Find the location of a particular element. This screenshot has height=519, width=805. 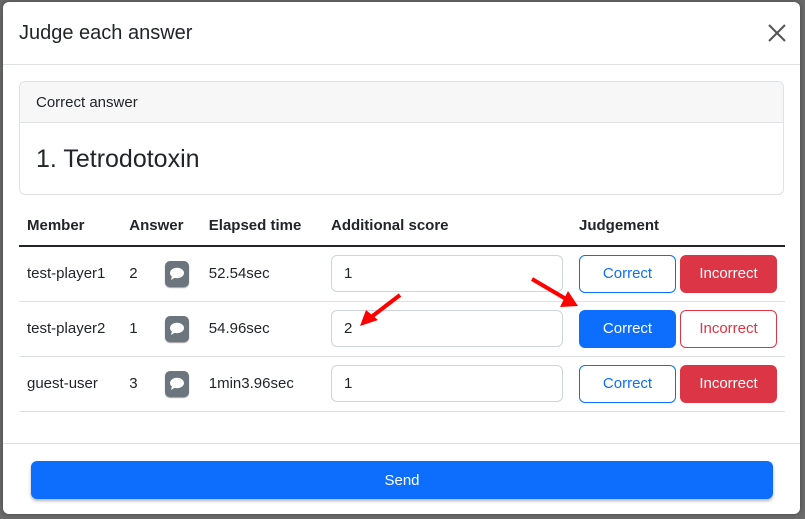

table-row: test-player2 1 54.96sec Correct is located at coordinates (402, 329).